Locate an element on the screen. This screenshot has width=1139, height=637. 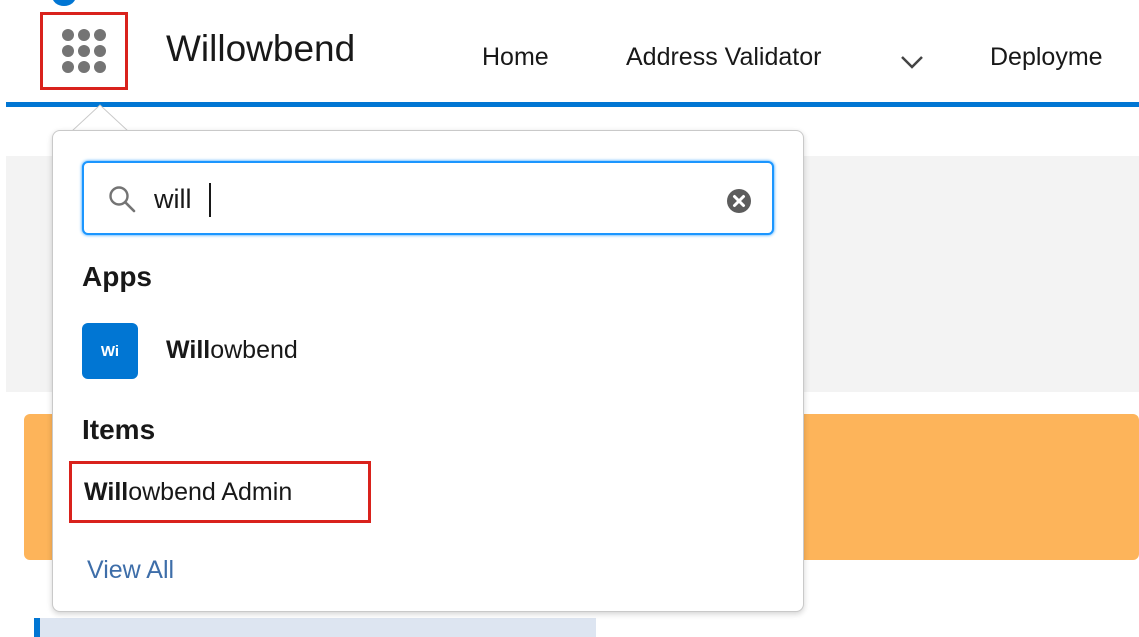
clear-icon is located at coordinates (739, 201).